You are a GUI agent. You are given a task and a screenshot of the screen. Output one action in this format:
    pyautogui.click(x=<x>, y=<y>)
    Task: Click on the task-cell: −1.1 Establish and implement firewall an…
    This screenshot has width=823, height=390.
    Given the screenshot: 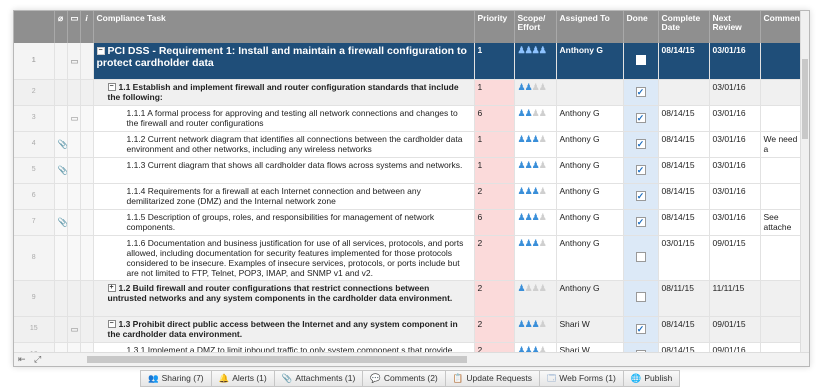 What is the action you would take?
    pyautogui.click(x=284, y=92)
    